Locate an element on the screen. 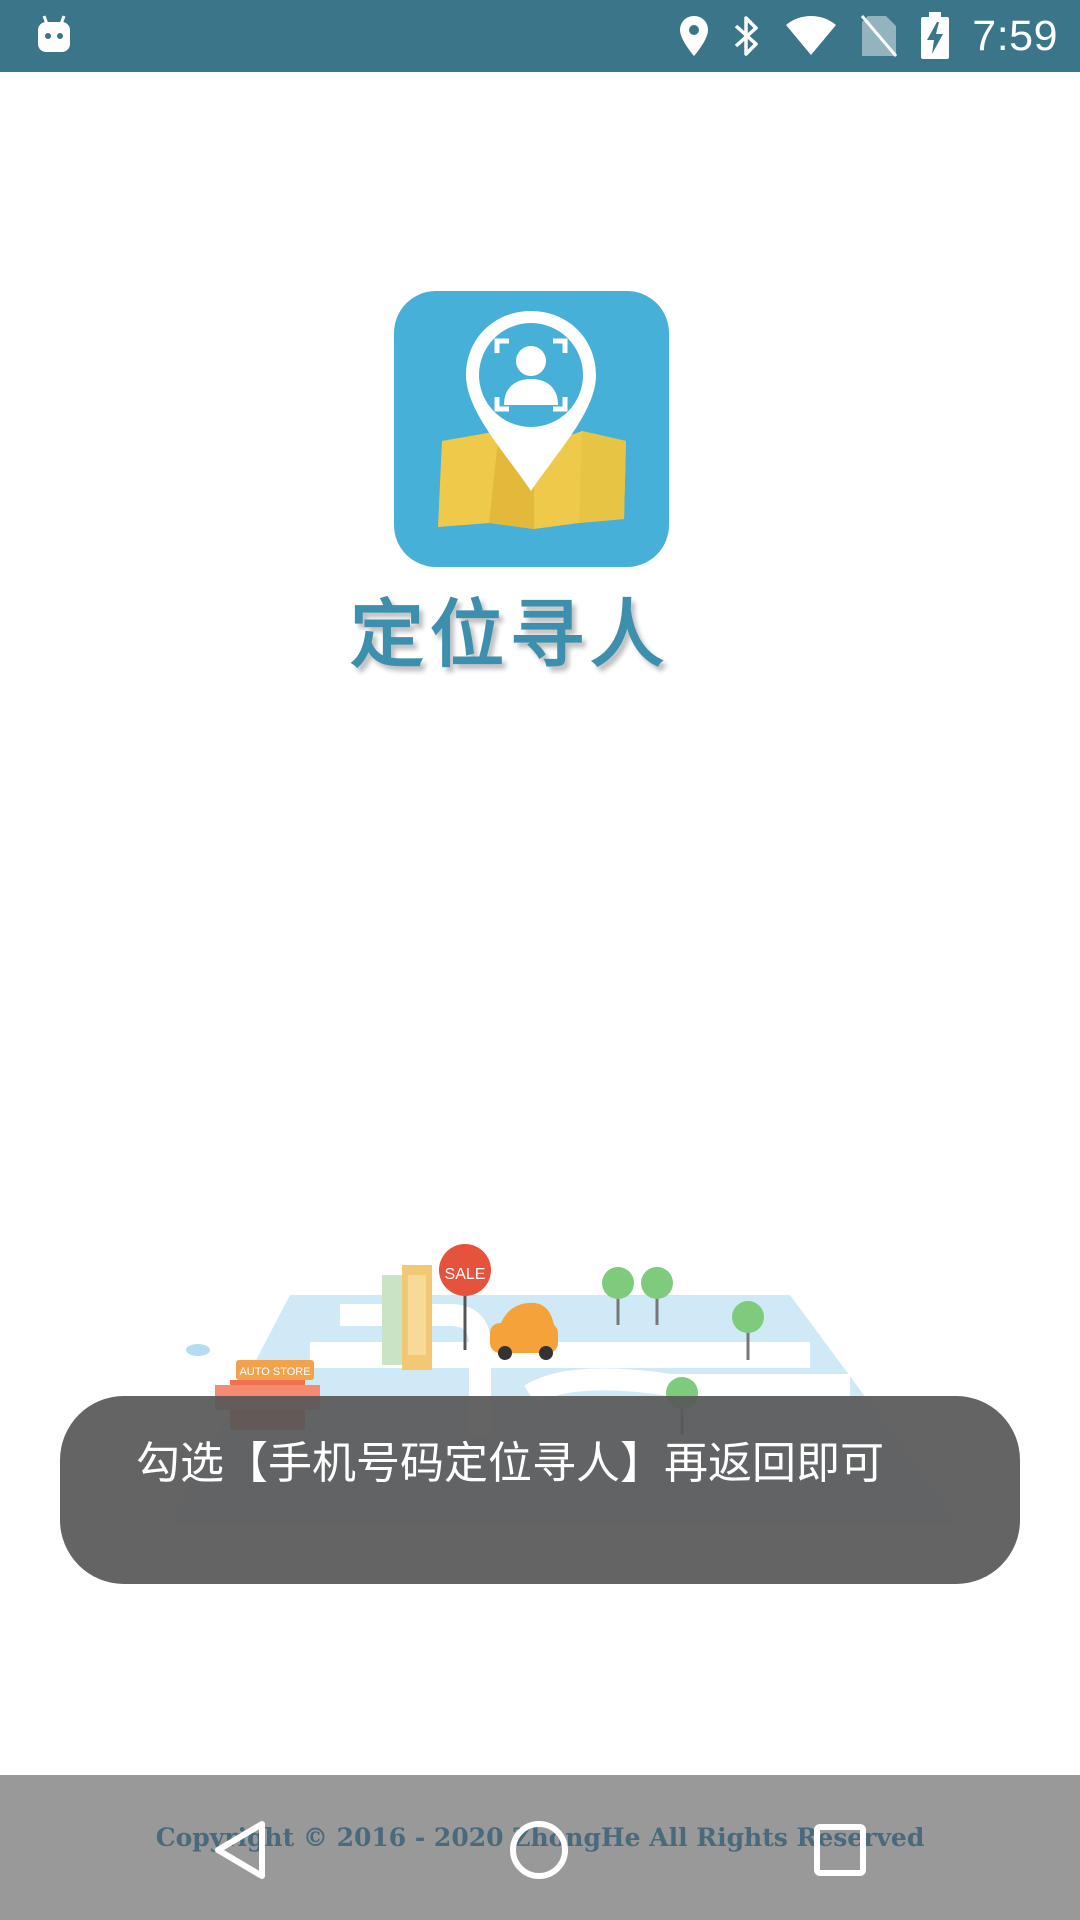 The width and height of the screenshot is (1080, 1920). battery-charging-icon is located at coordinates (935, 35).